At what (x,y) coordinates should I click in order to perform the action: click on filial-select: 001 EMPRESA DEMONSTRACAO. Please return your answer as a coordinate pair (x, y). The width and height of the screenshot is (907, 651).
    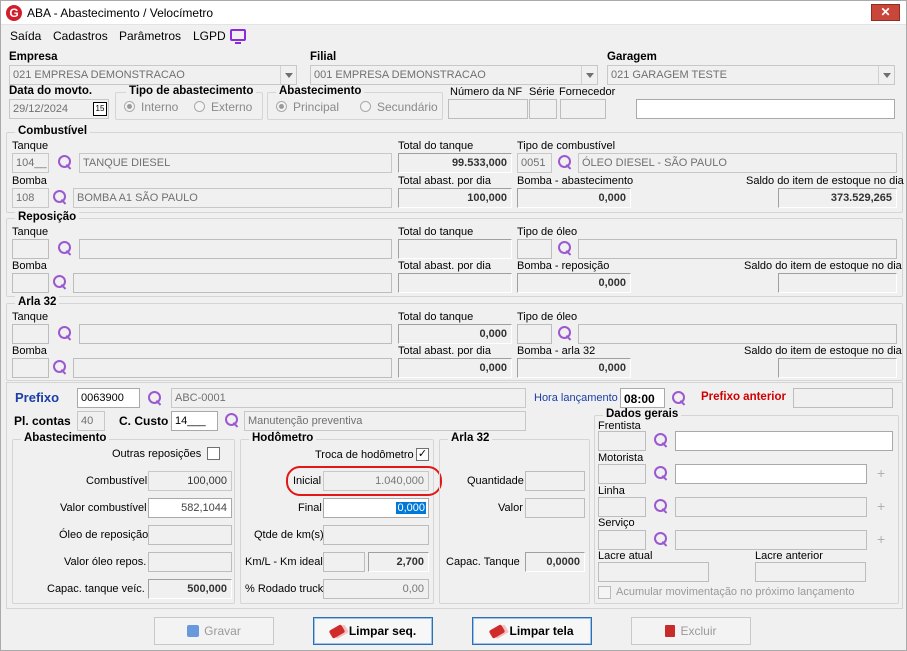
    Looking at the image, I should click on (454, 75).